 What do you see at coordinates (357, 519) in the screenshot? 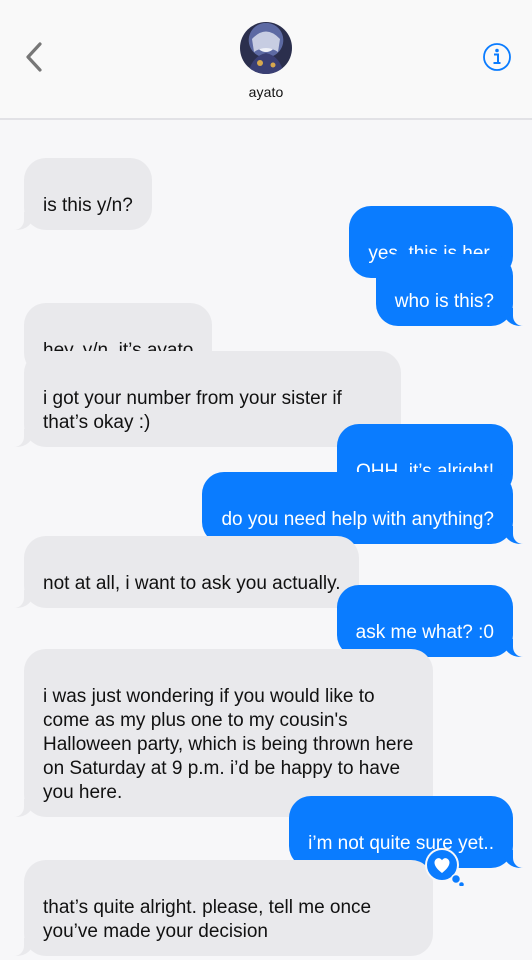
I see `message-text: do you need help with anything?` at bounding box center [357, 519].